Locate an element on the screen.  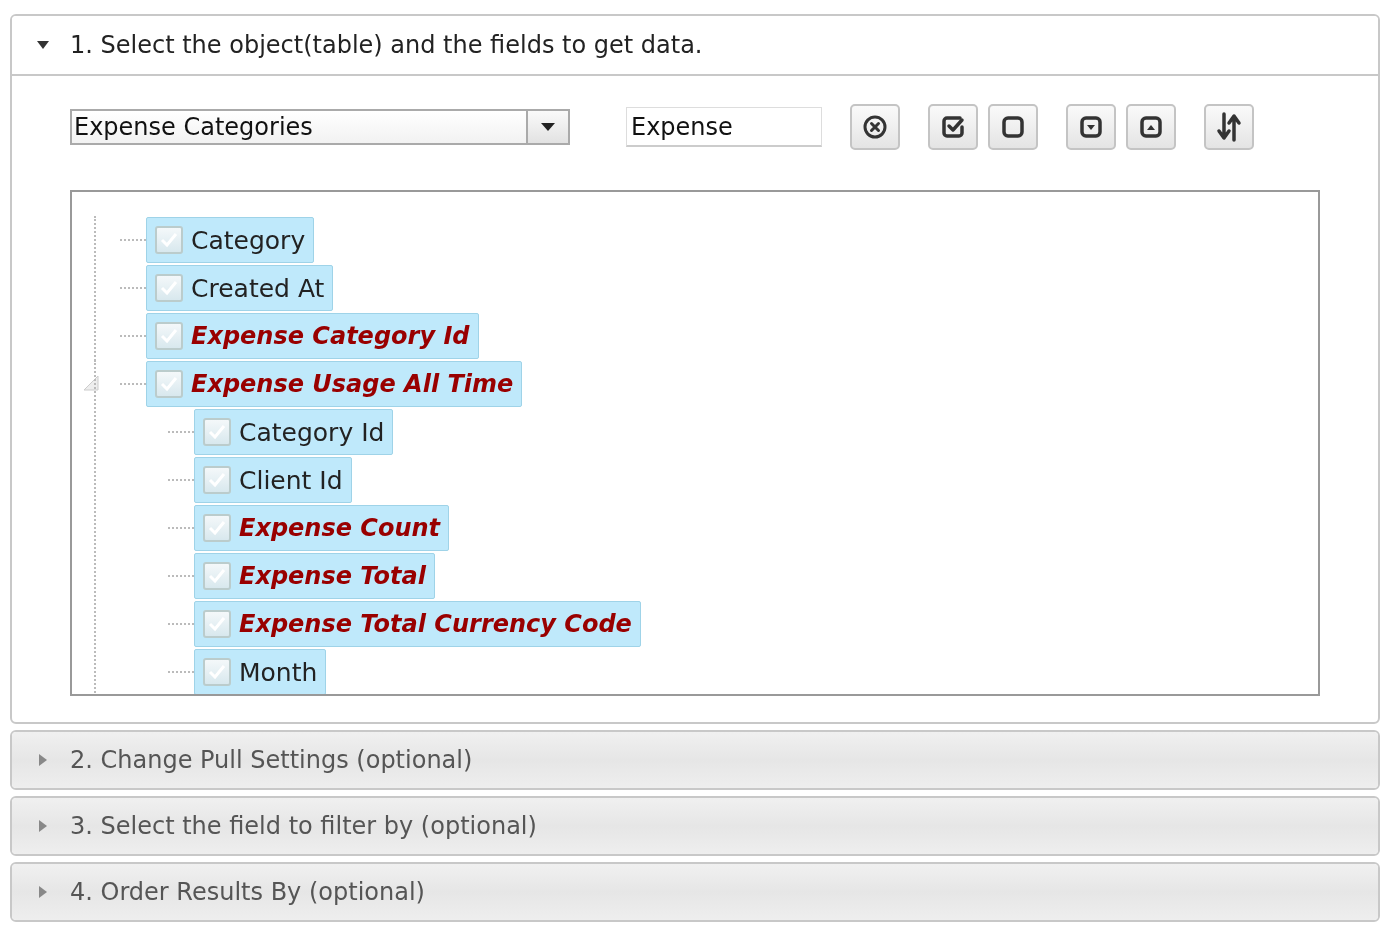
sort-button is located at coordinates (1229, 127).